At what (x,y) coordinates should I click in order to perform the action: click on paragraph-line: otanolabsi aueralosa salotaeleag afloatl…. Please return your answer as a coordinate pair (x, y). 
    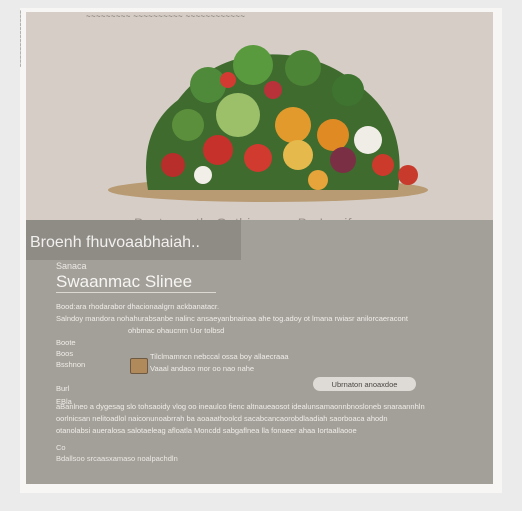
    Looking at the image, I should click on (206, 430).